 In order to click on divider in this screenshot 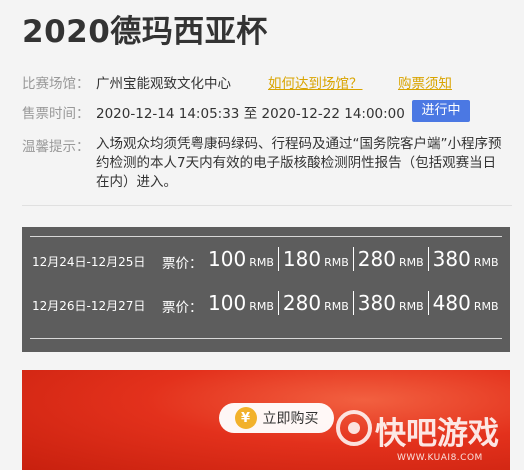, I will do `click(267, 205)`.